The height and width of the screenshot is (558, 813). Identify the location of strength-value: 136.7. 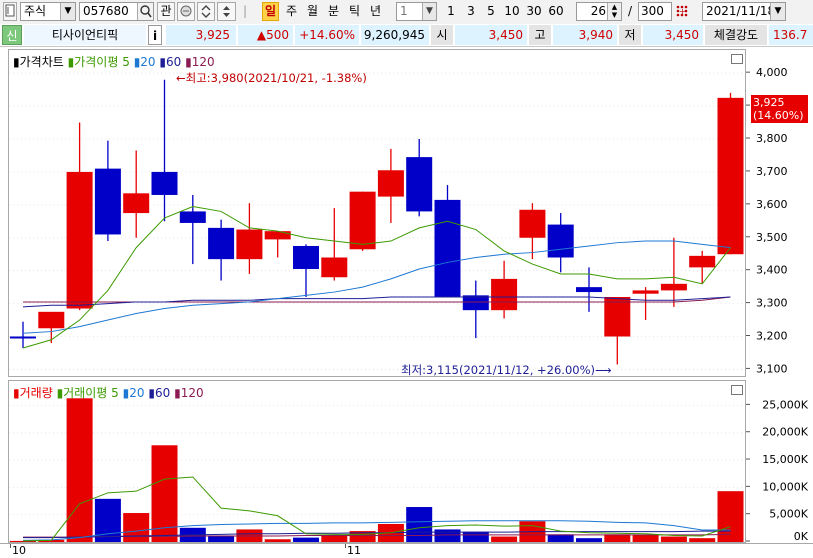
(791, 35).